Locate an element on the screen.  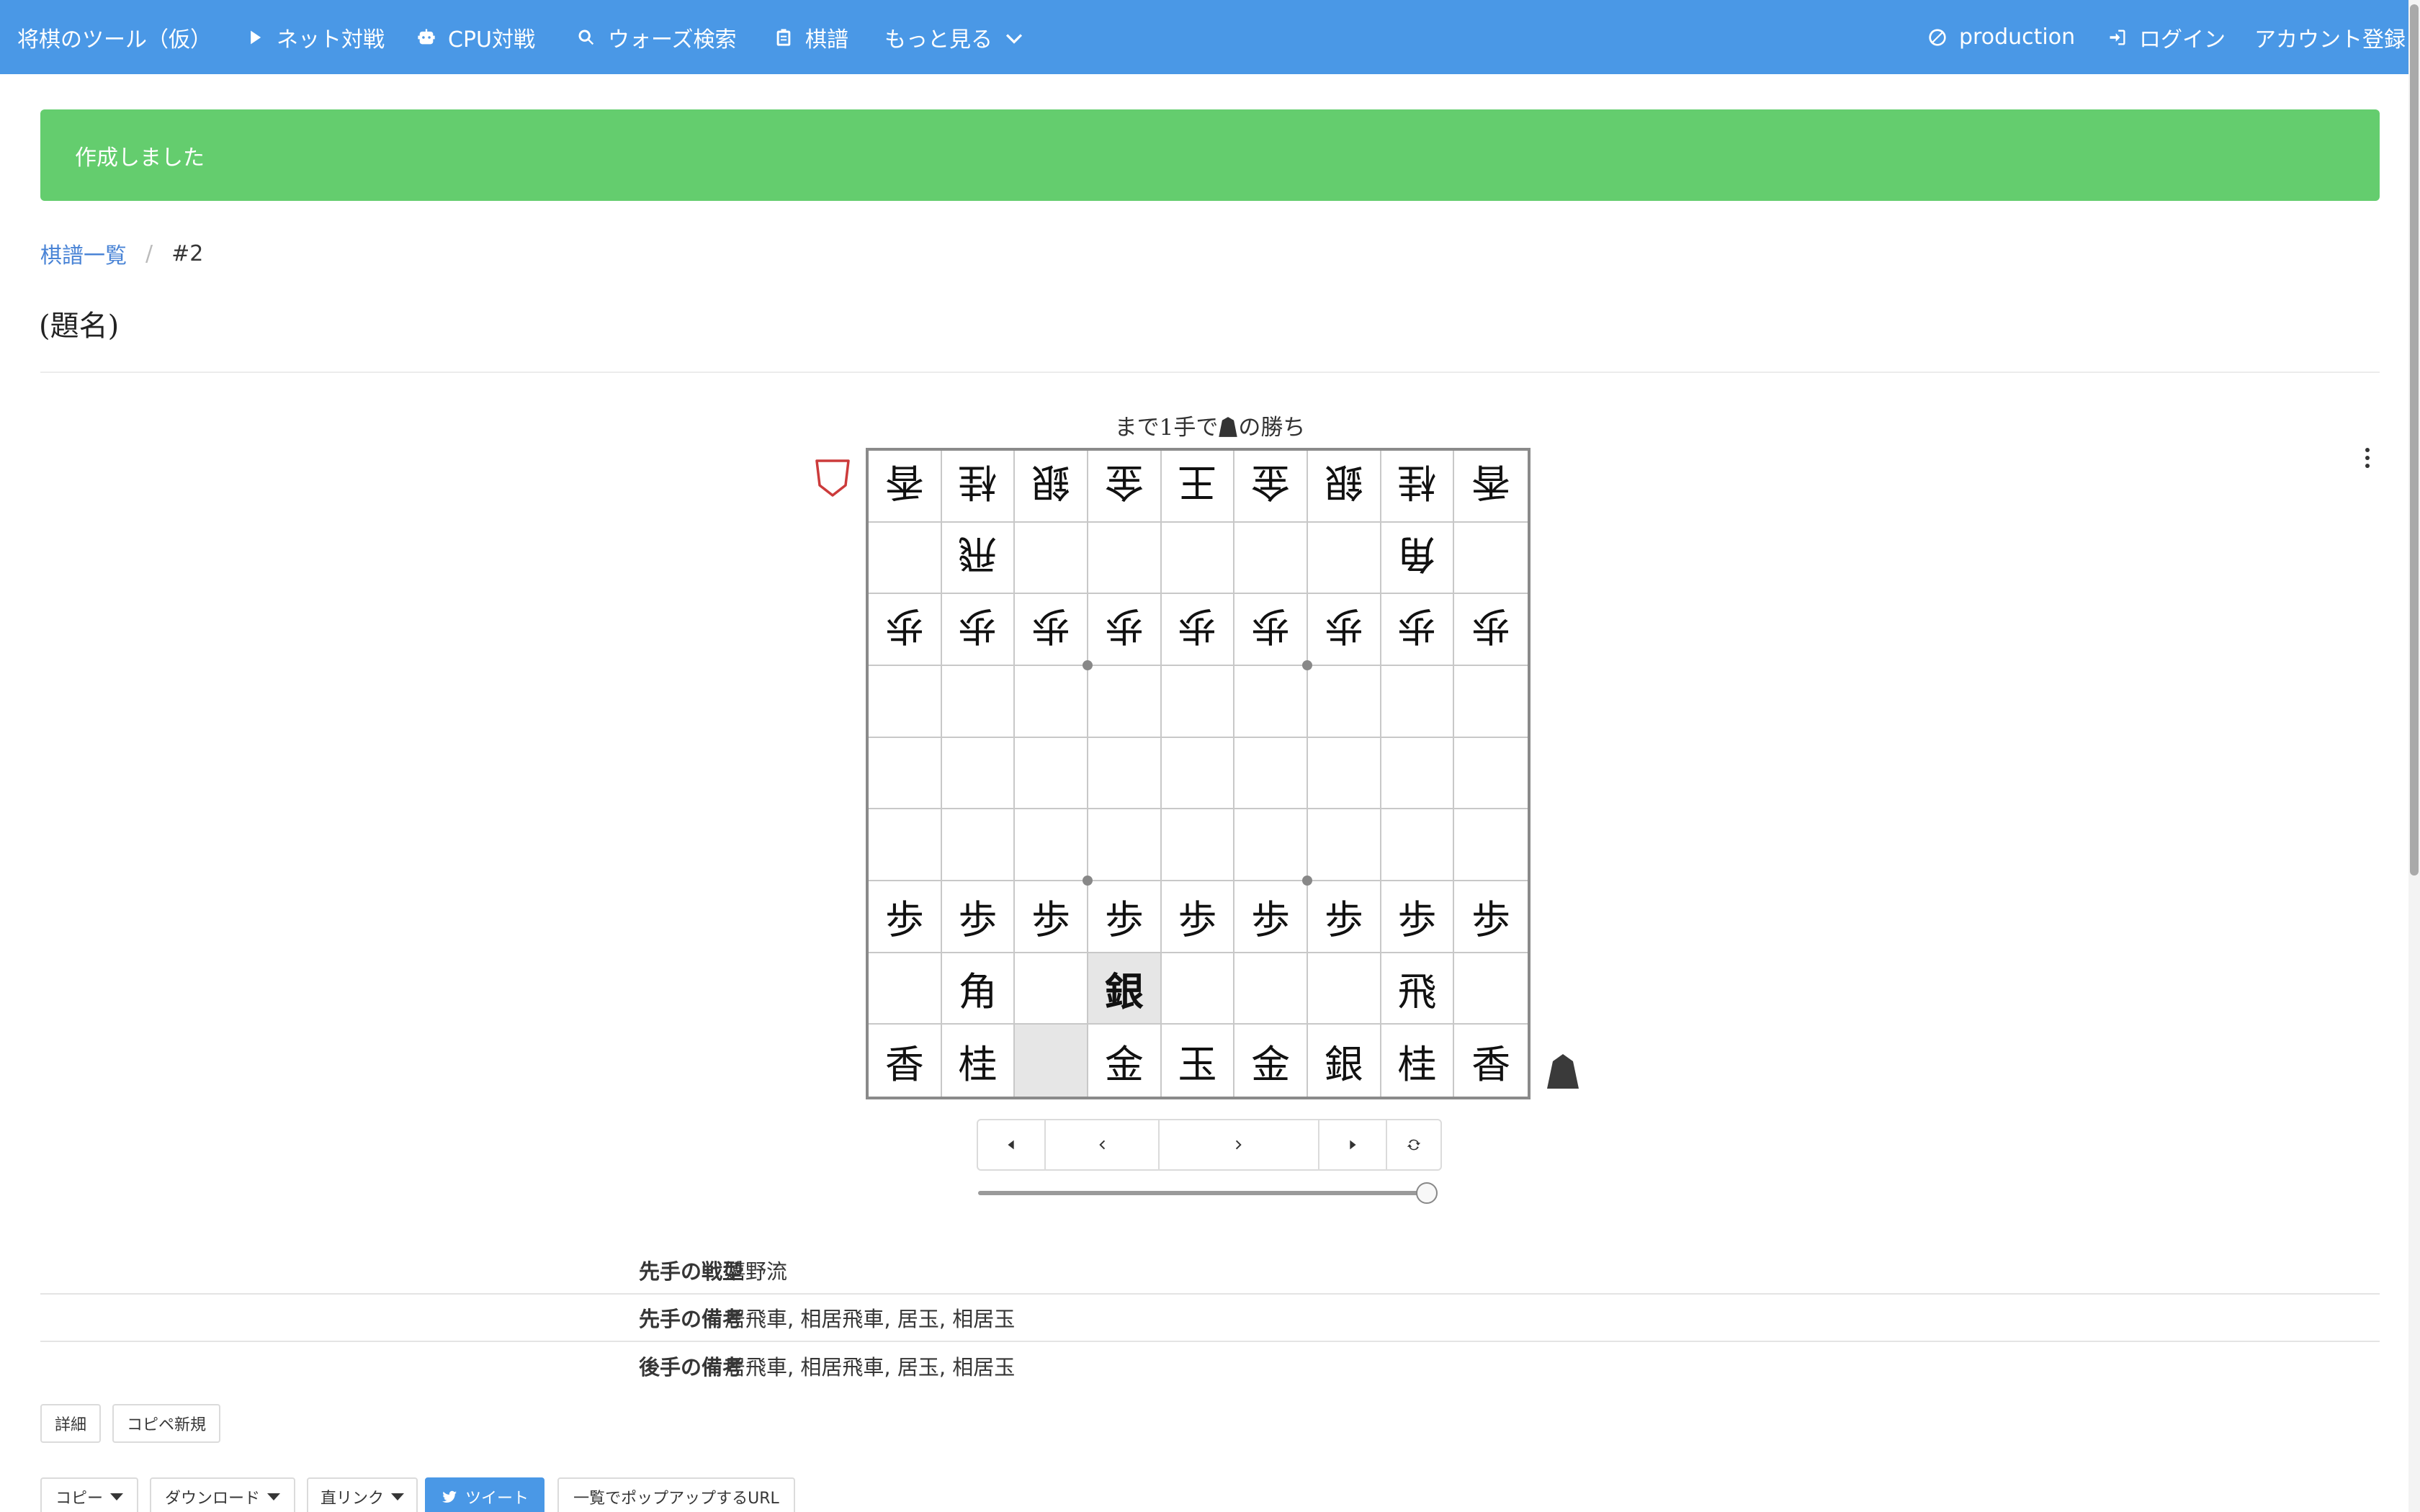
flip-board-button is located at coordinates (1413, 1144).